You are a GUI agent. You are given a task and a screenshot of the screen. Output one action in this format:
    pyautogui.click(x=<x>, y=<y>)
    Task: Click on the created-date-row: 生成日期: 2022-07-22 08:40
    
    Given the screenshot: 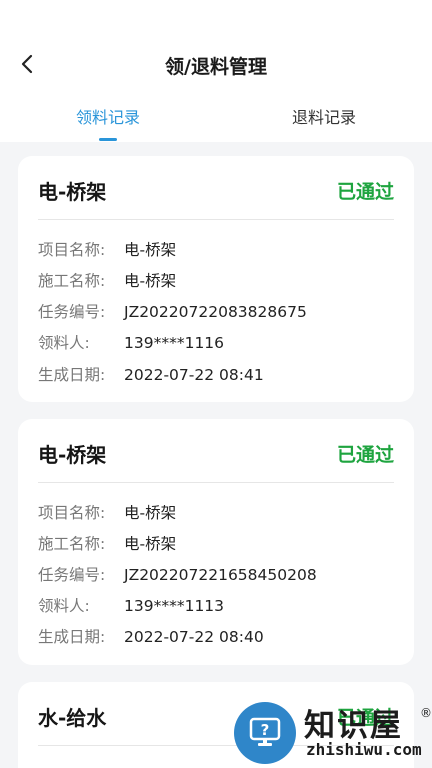 What is the action you would take?
    pyautogui.click(x=151, y=637)
    